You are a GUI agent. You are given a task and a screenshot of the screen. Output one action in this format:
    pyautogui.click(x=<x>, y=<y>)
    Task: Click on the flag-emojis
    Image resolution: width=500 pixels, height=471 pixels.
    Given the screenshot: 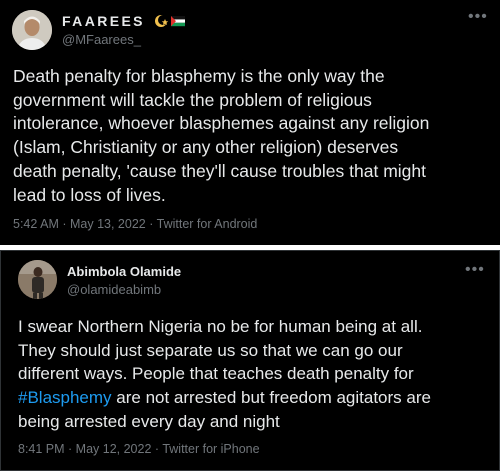 What is the action you would take?
    pyautogui.click(x=170, y=22)
    